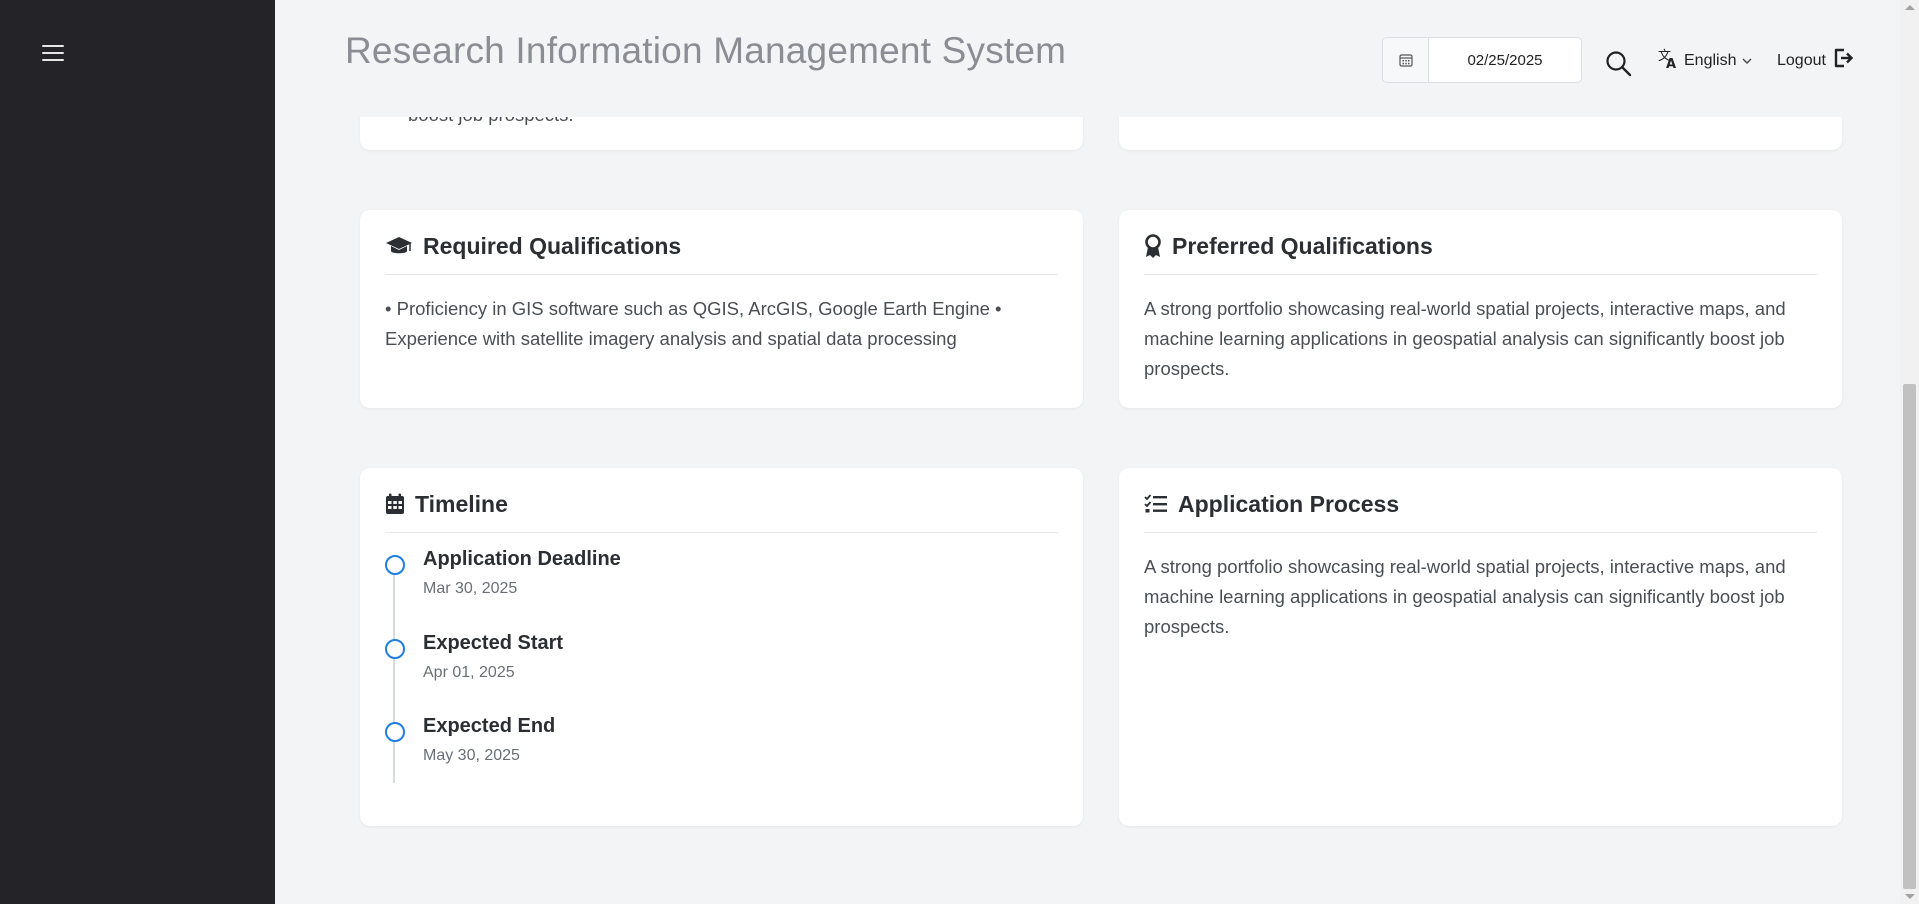  What do you see at coordinates (1289, 504) in the screenshot?
I see `application-process-title: Application Process` at bounding box center [1289, 504].